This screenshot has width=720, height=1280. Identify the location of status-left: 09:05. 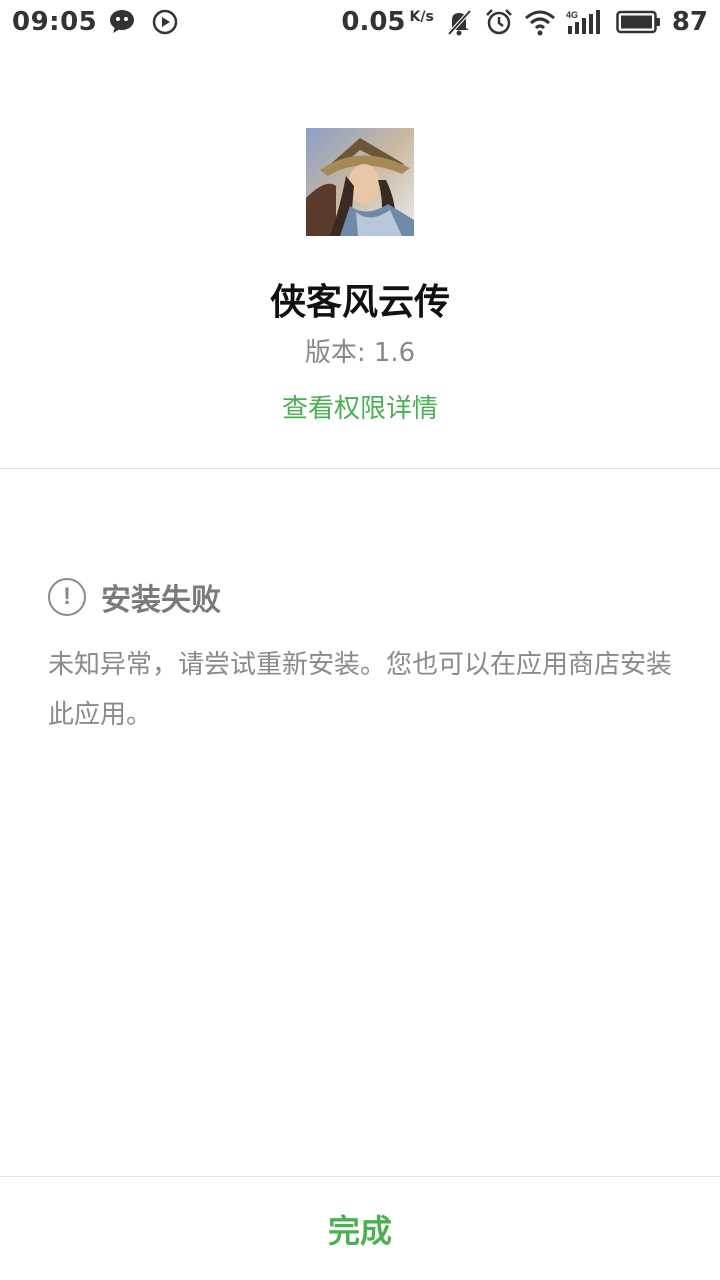
(95, 22).